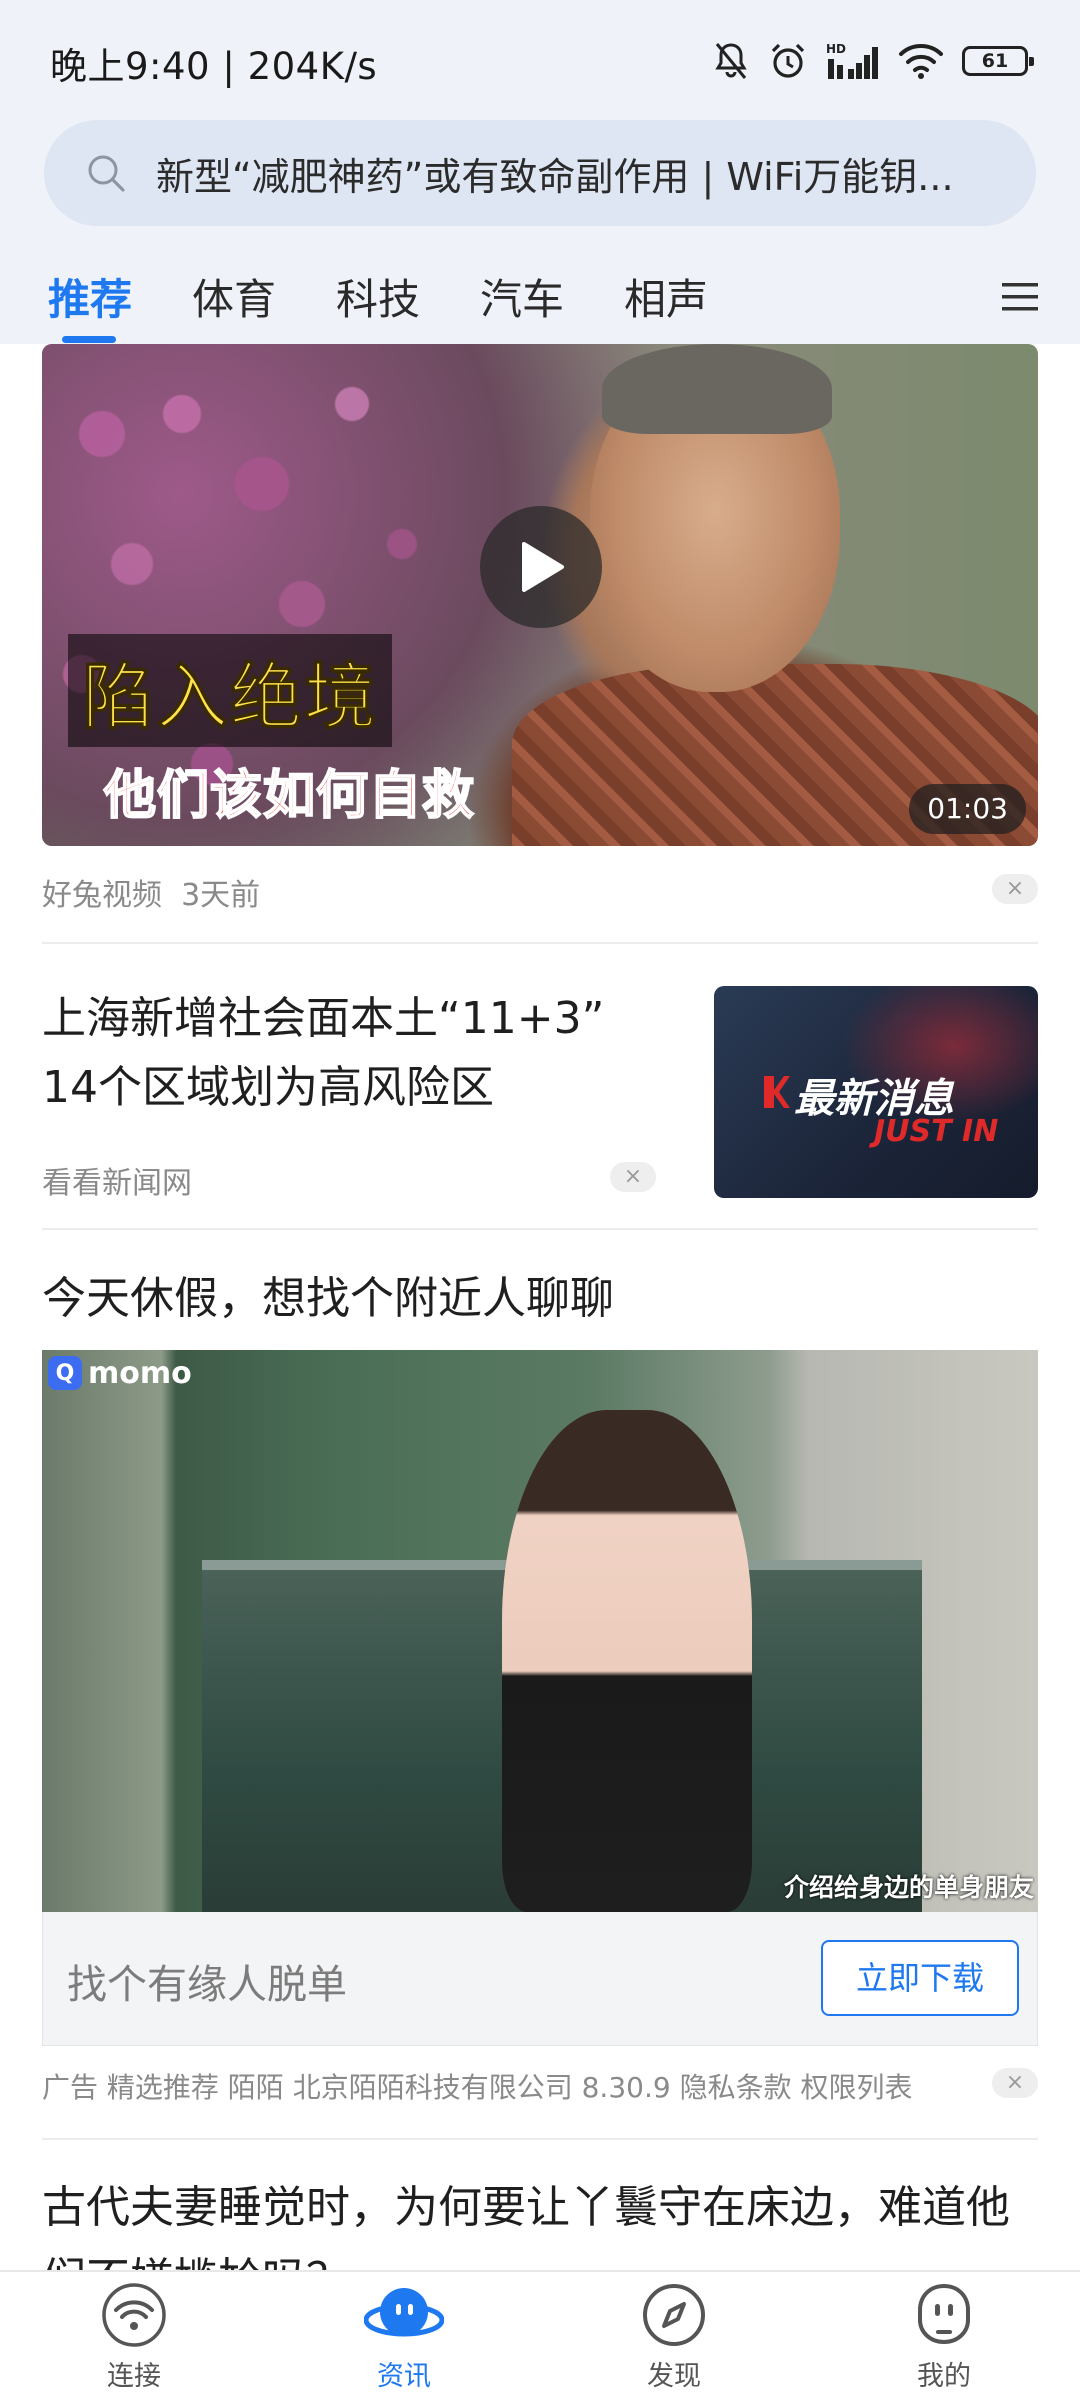 This screenshot has width=1080, height=2400. Describe the element at coordinates (404, 2312) in the screenshot. I see `news-mascot-icon` at that location.